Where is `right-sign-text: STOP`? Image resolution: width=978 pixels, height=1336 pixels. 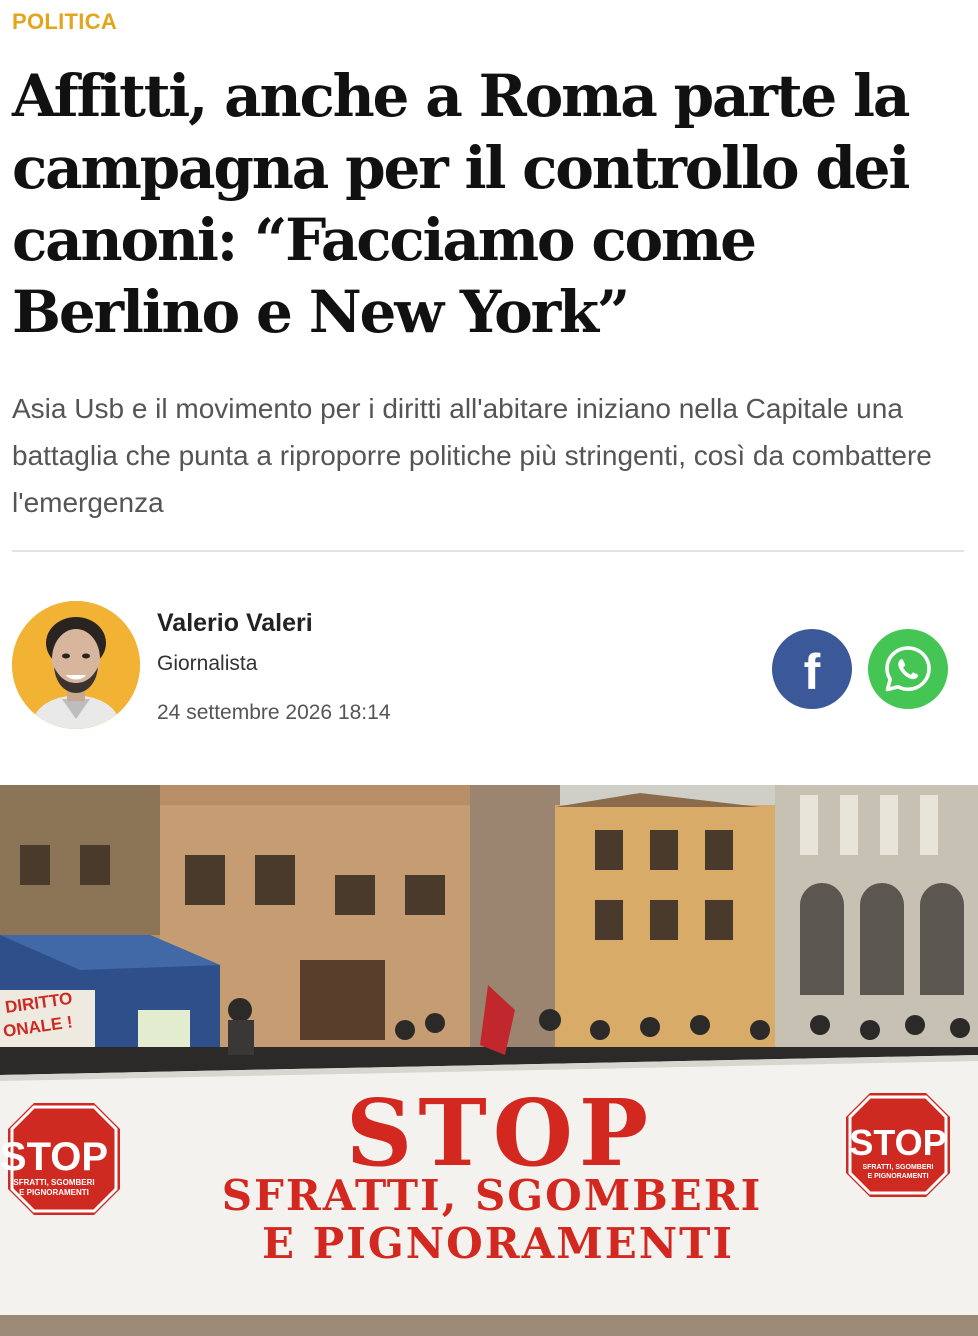 right-sign-text: STOP is located at coordinates (897, 1142).